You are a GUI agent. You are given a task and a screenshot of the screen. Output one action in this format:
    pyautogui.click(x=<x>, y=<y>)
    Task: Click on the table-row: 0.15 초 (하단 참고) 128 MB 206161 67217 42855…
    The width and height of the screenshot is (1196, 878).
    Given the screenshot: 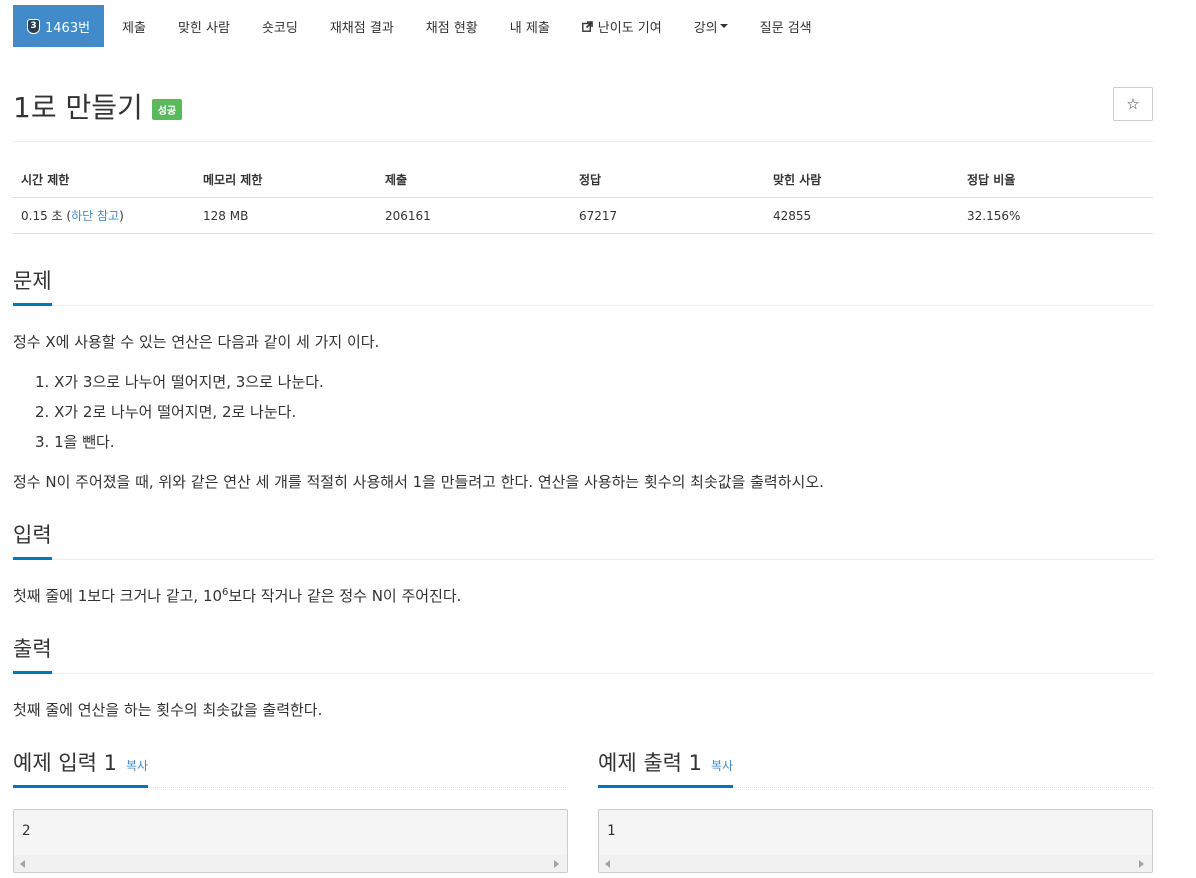 What is the action you would take?
    pyautogui.click(x=583, y=215)
    